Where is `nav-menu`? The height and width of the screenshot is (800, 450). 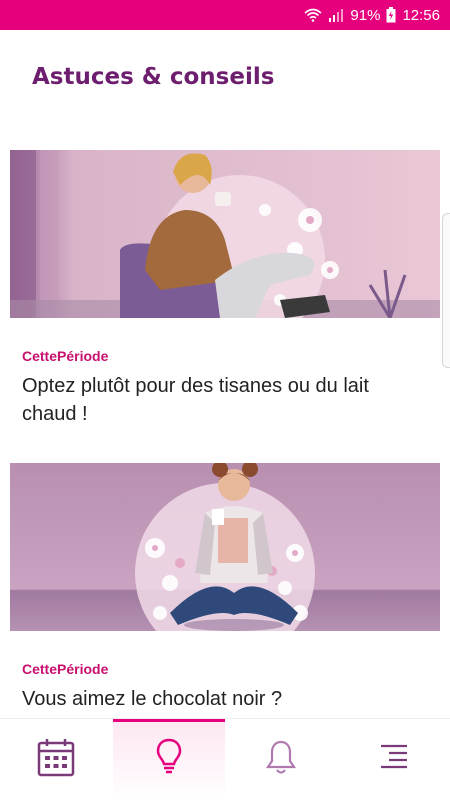 nav-menu is located at coordinates (394, 759).